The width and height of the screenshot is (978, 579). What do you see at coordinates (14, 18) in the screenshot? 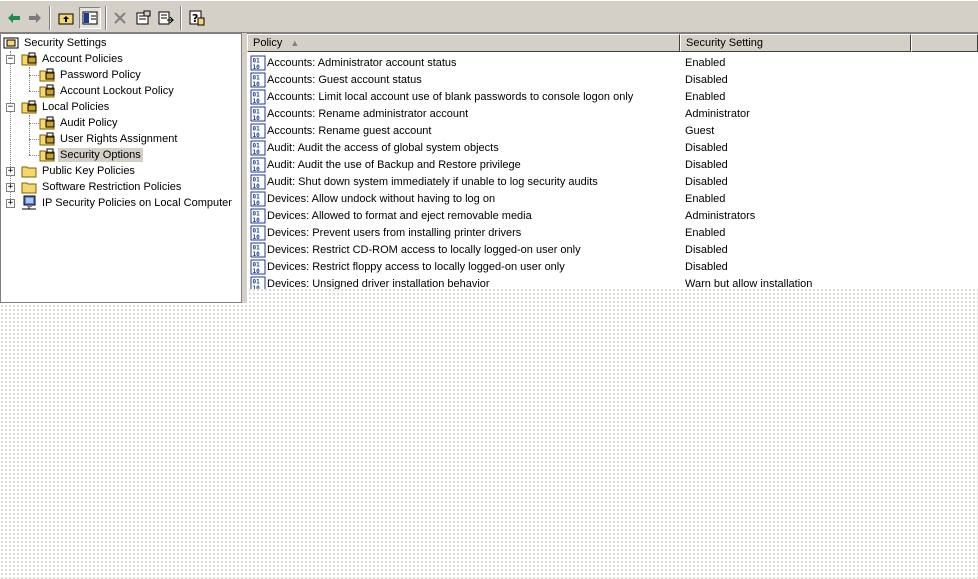
I see `back-icon` at bounding box center [14, 18].